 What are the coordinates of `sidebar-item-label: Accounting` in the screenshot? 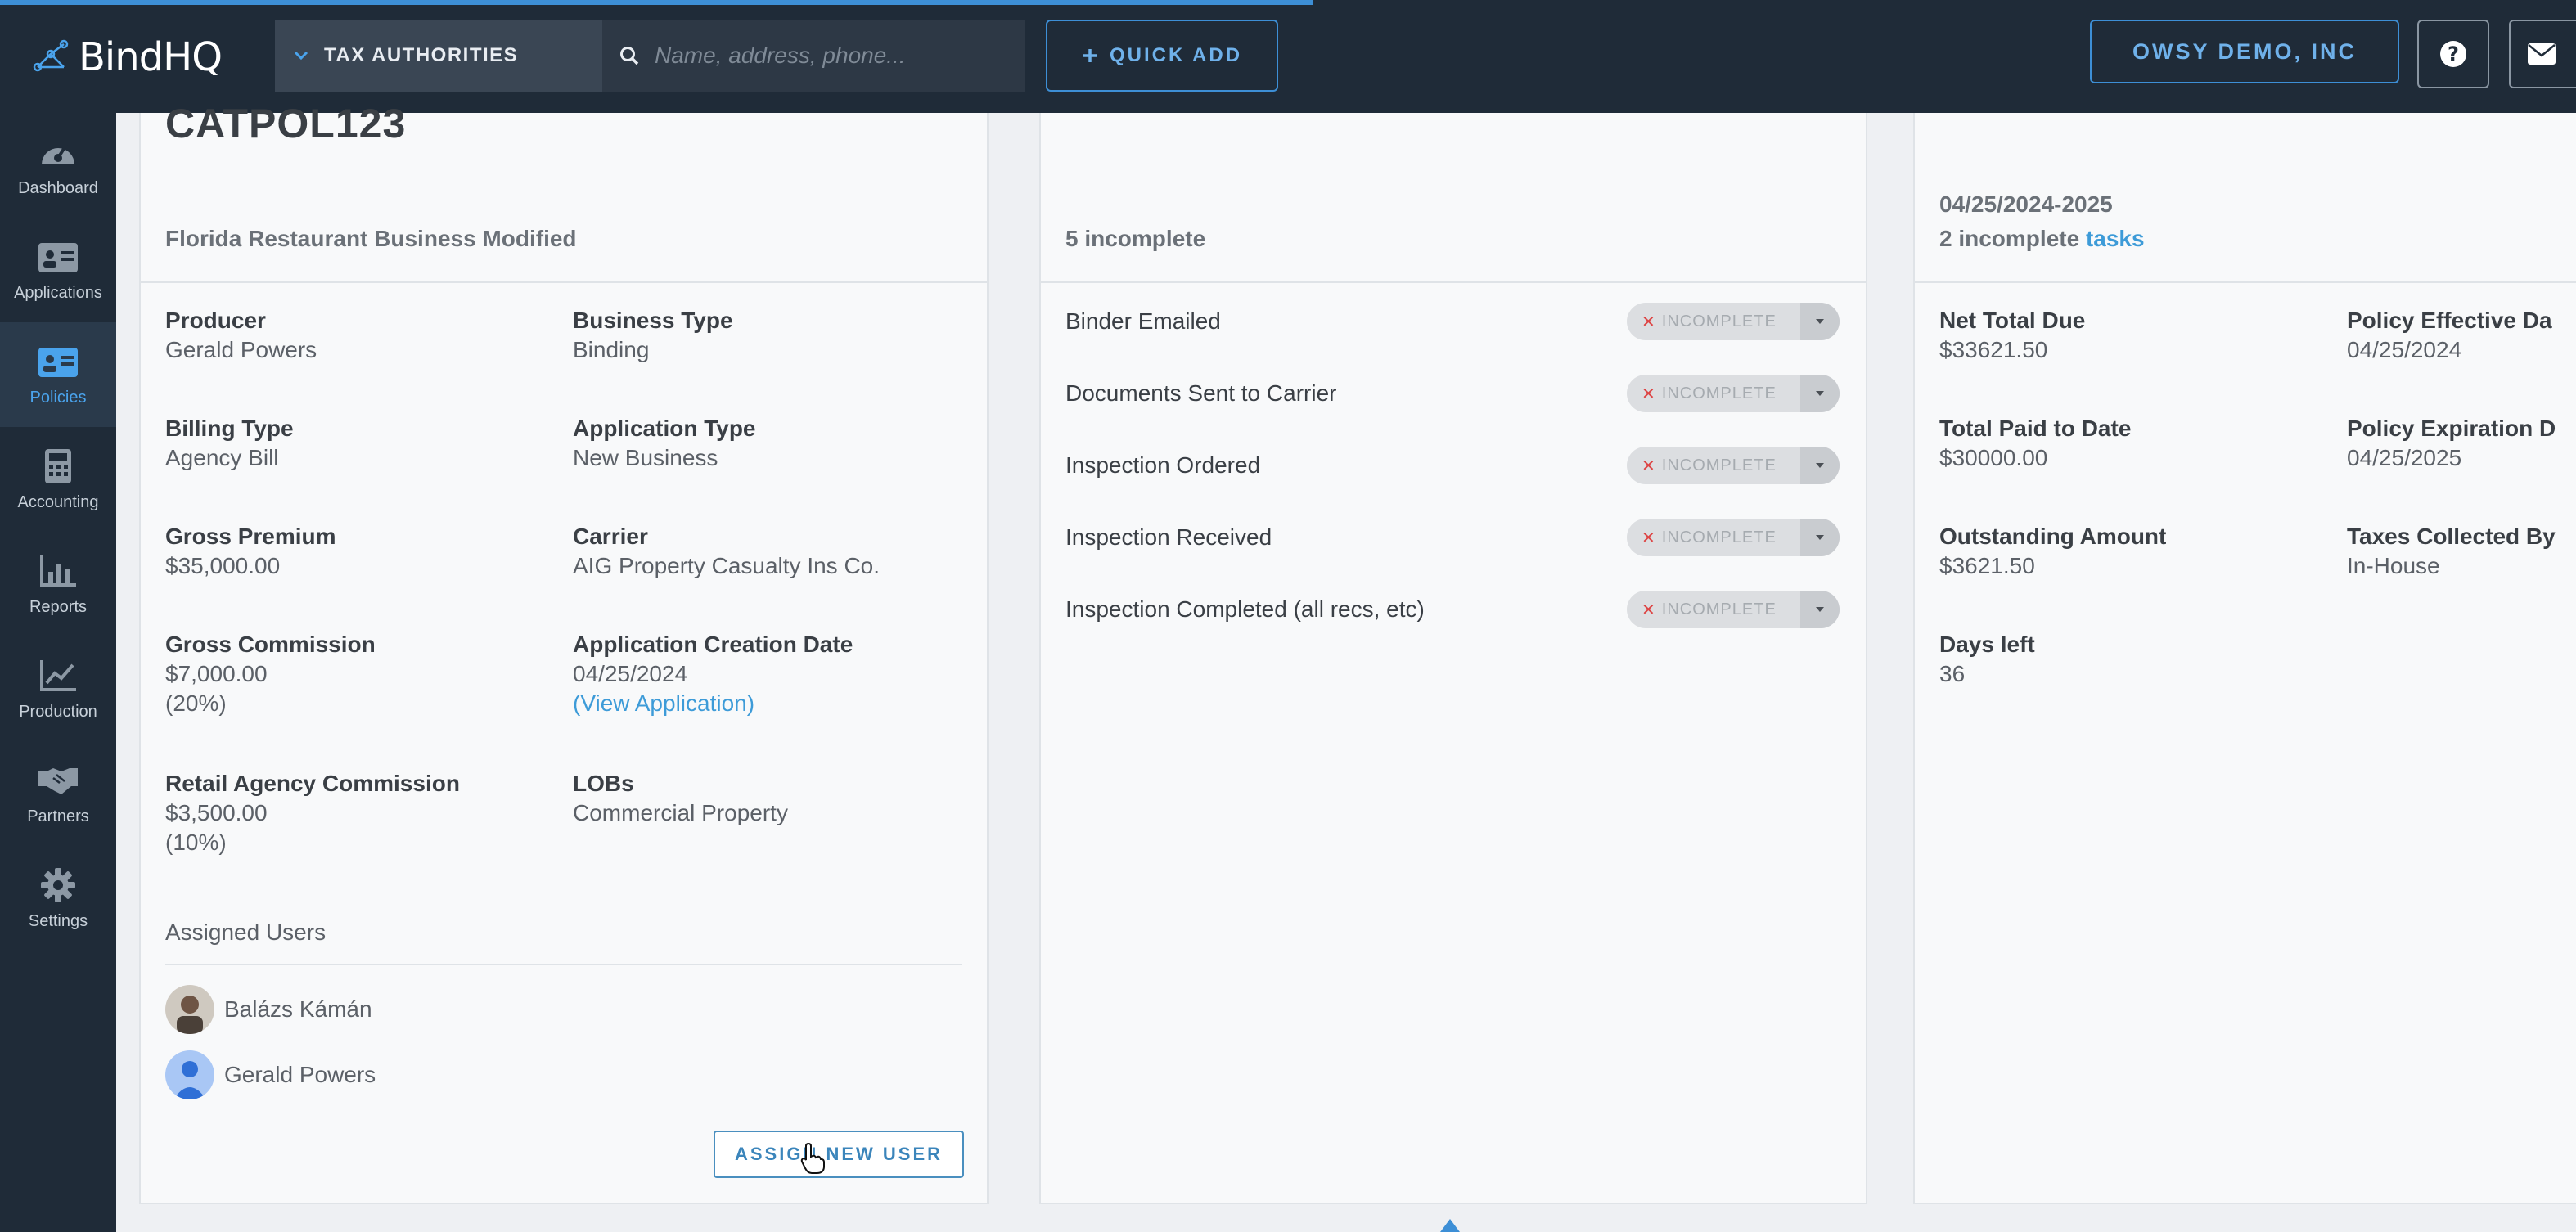 It's located at (58, 502).